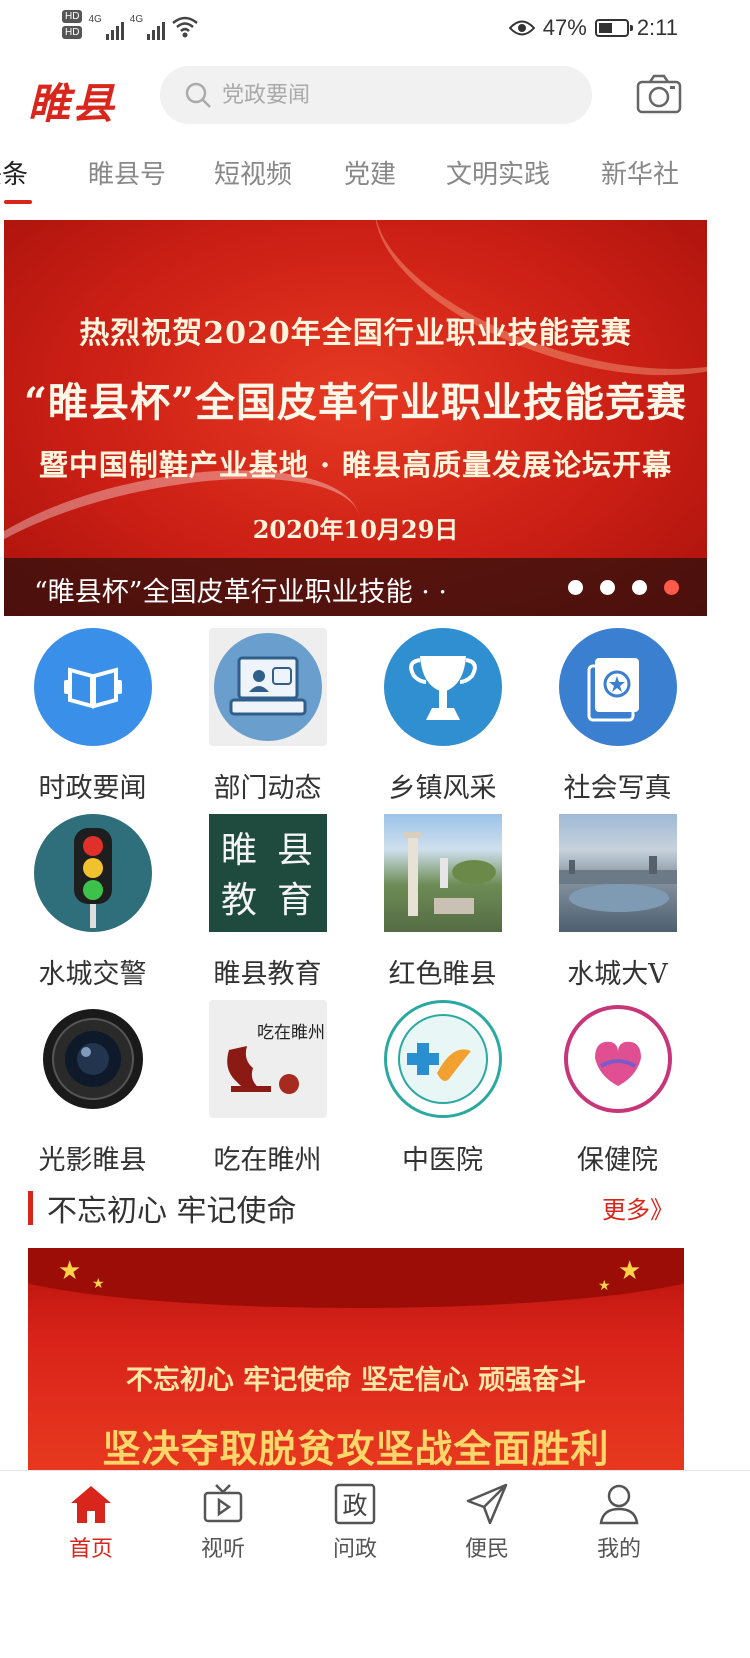  Describe the element at coordinates (93, 1059) in the screenshot. I see `camera-lens-icon` at that location.